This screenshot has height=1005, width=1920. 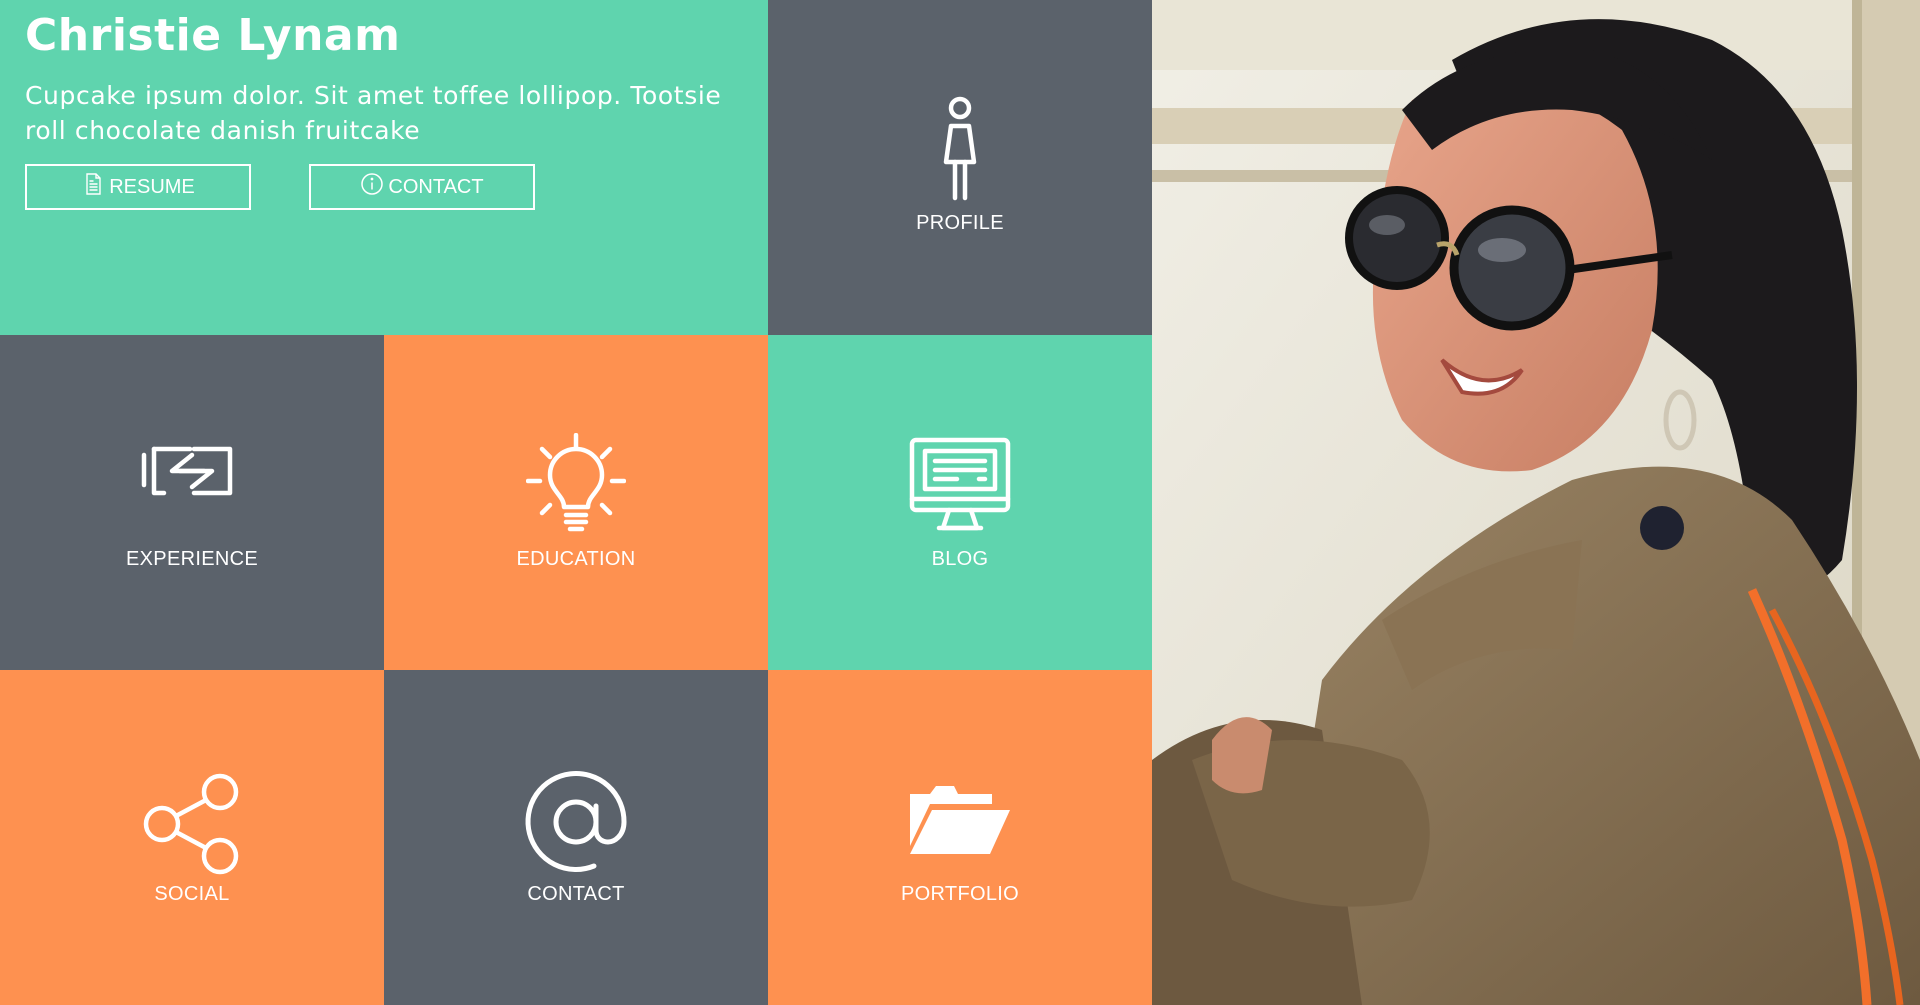 What do you see at coordinates (192, 471) in the screenshot?
I see `exchange-icon` at bounding box center [192, 471].